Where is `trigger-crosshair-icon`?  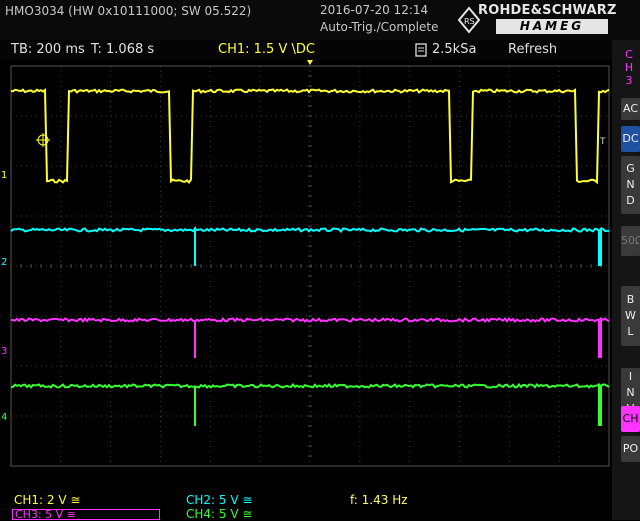 trigger-crosshair-icon is located at coordinates (43, 140).